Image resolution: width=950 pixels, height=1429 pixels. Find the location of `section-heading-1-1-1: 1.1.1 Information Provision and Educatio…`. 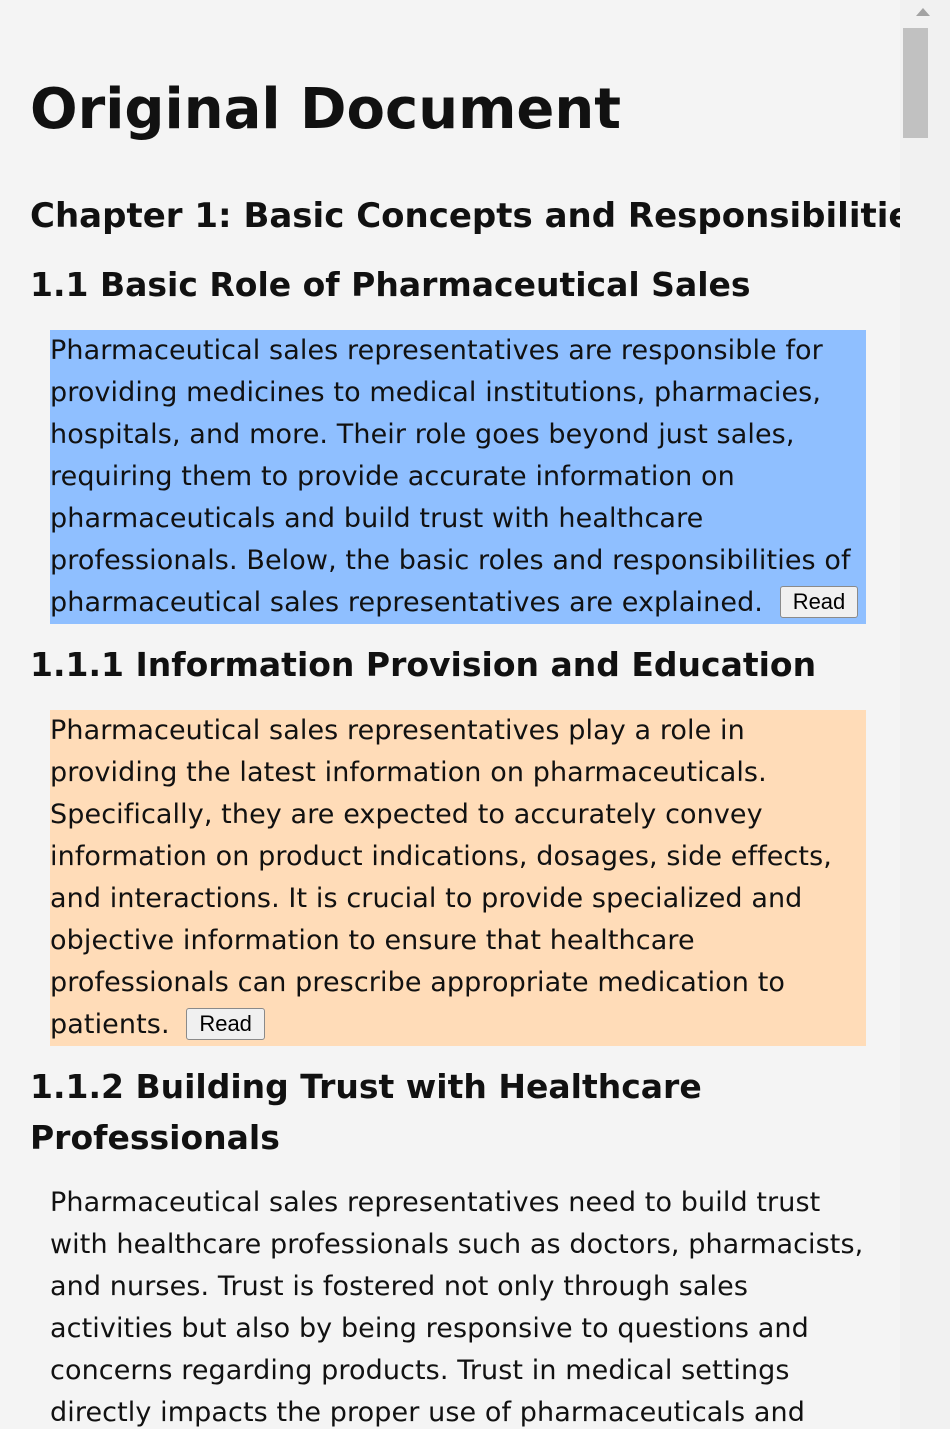

section-heading-1-1-1: 1.1.1 Information Provision and Educatio… is located at coordinates (423, 664).